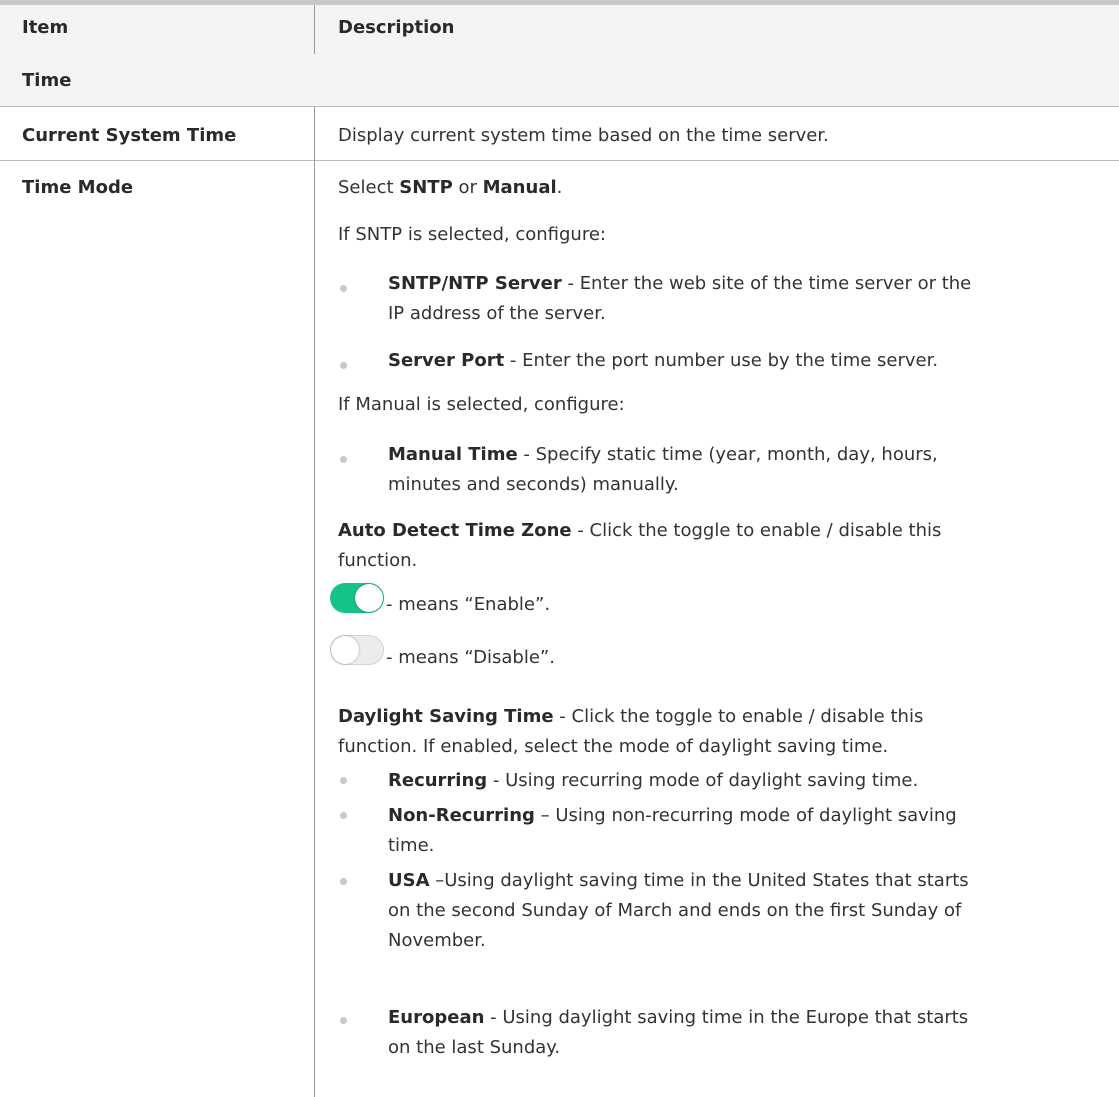  What do you see at coordinates (470, 657) in the screenshot?
I see `toggle-off-caption: - means “Disable”.` at bounding box center [470, 657].